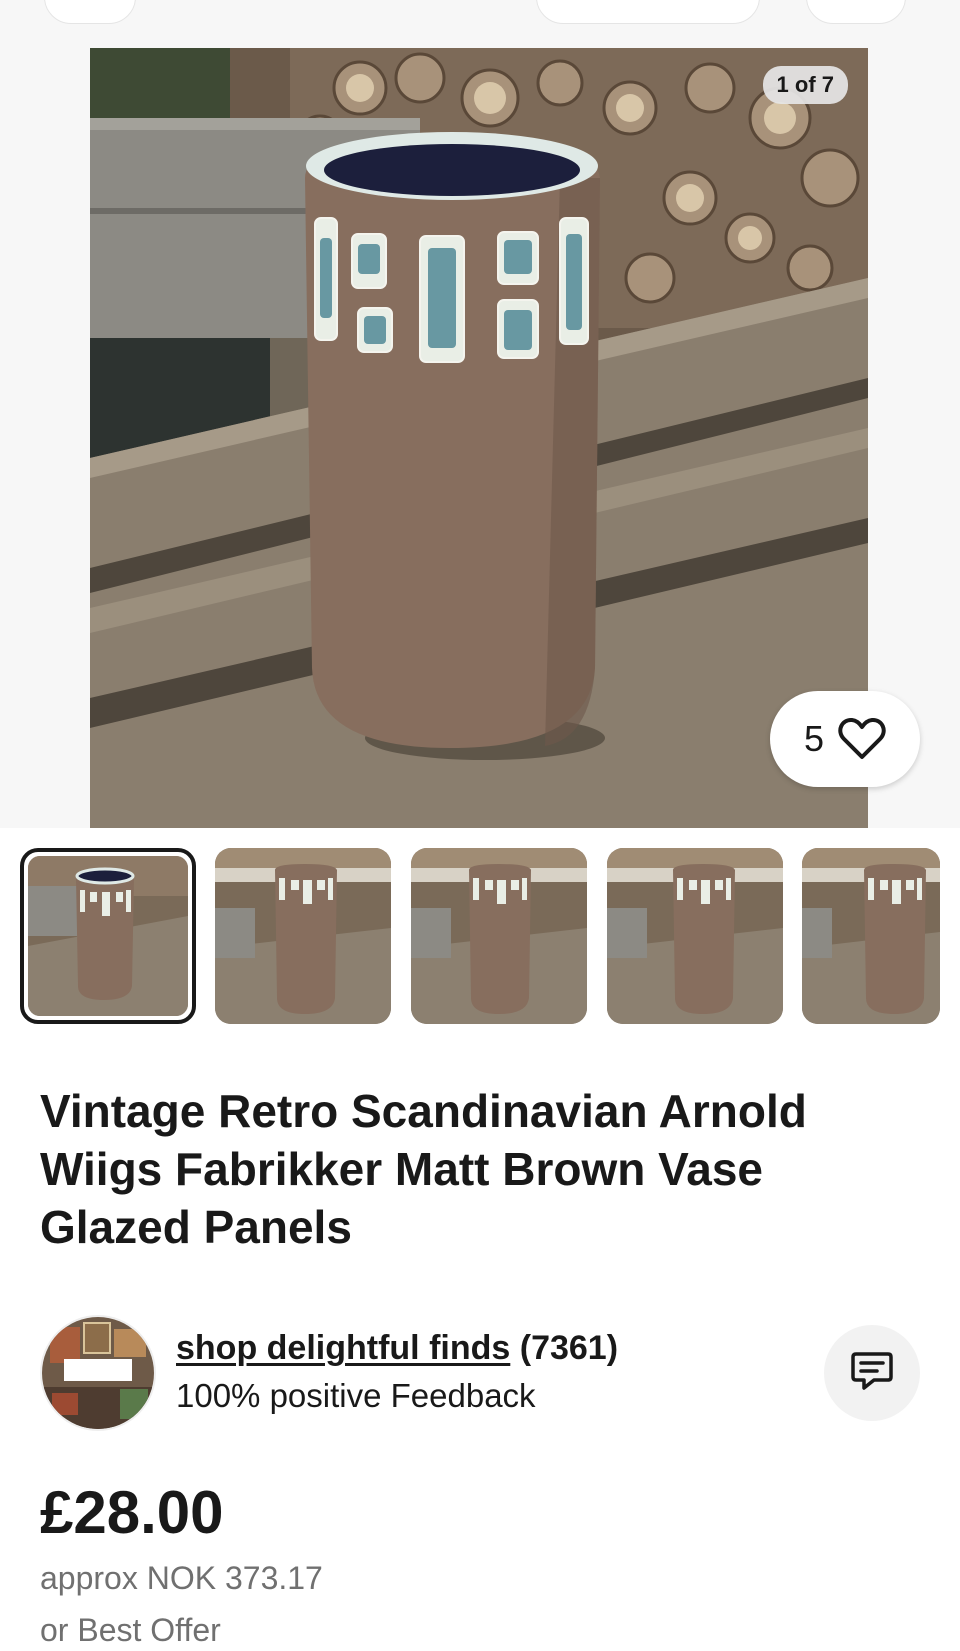 This screenshot has height=1651, width=960. Describe the element at coordinates (480, 24) in the screenshot. I see `top-nav-bar` at that location.